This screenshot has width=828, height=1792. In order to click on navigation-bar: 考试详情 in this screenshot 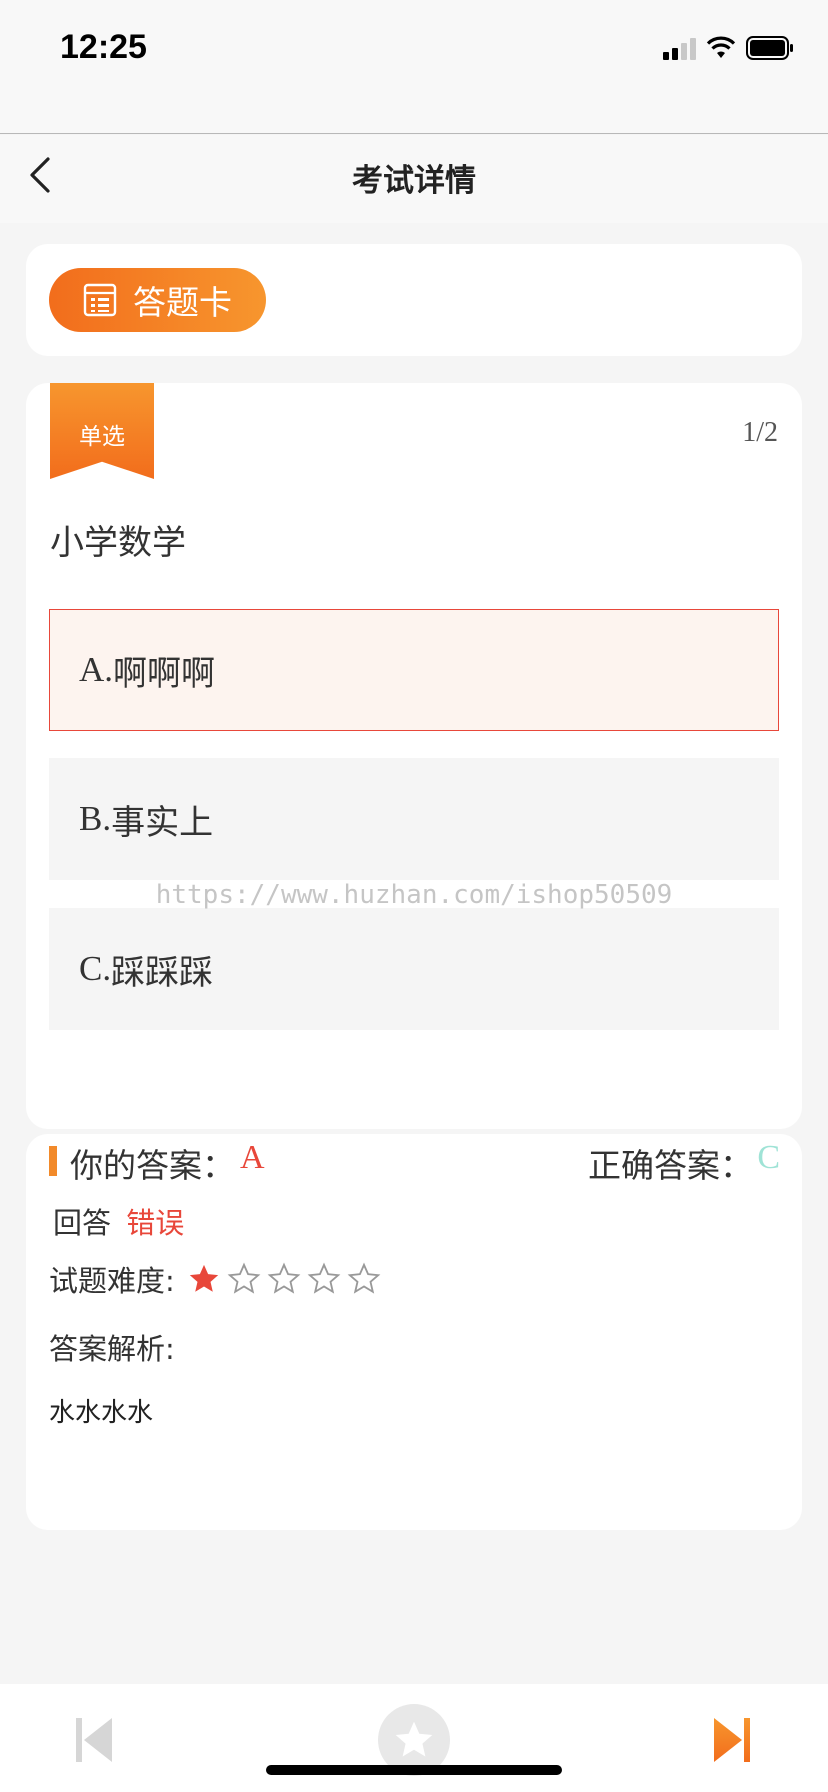, I will do `click(414, 179)`.